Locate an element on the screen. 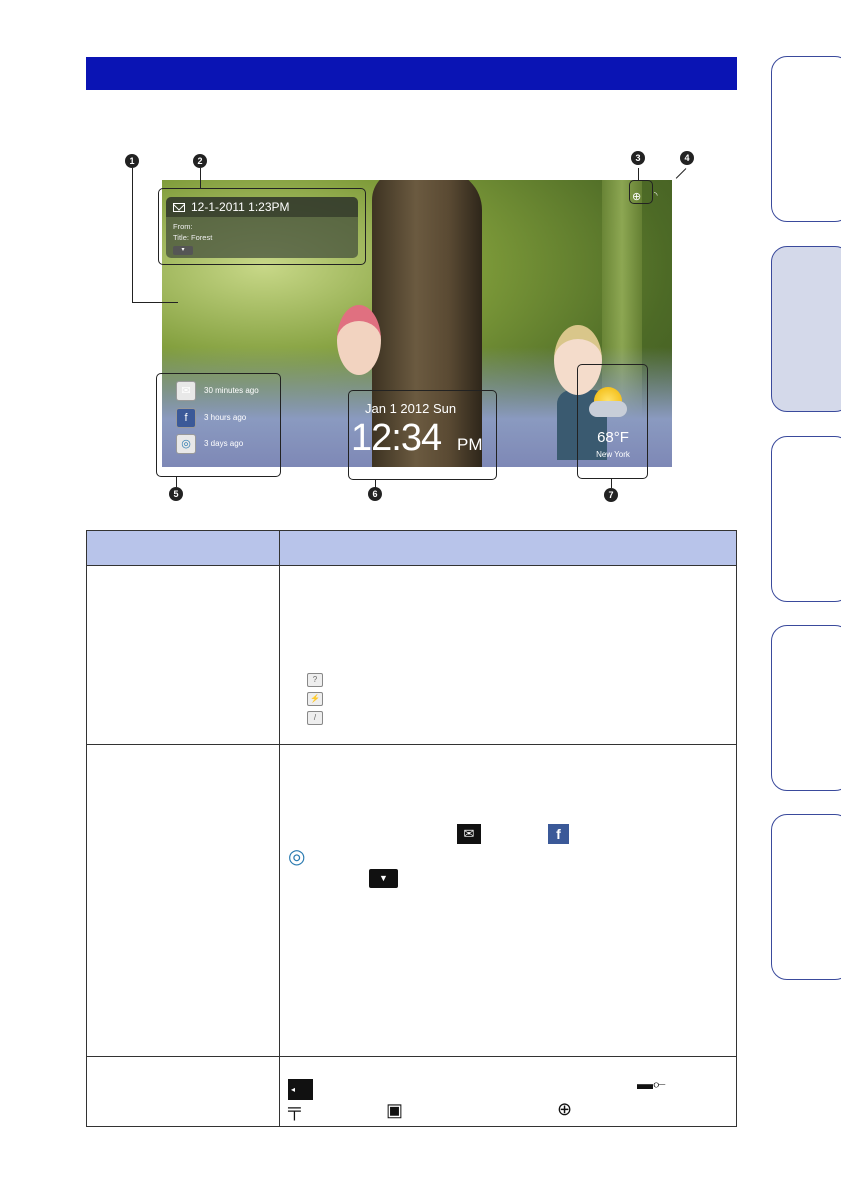 This screenshot has width=841, height=1191. expand-button-icon: ▼ is located at coordinates (383, 878).